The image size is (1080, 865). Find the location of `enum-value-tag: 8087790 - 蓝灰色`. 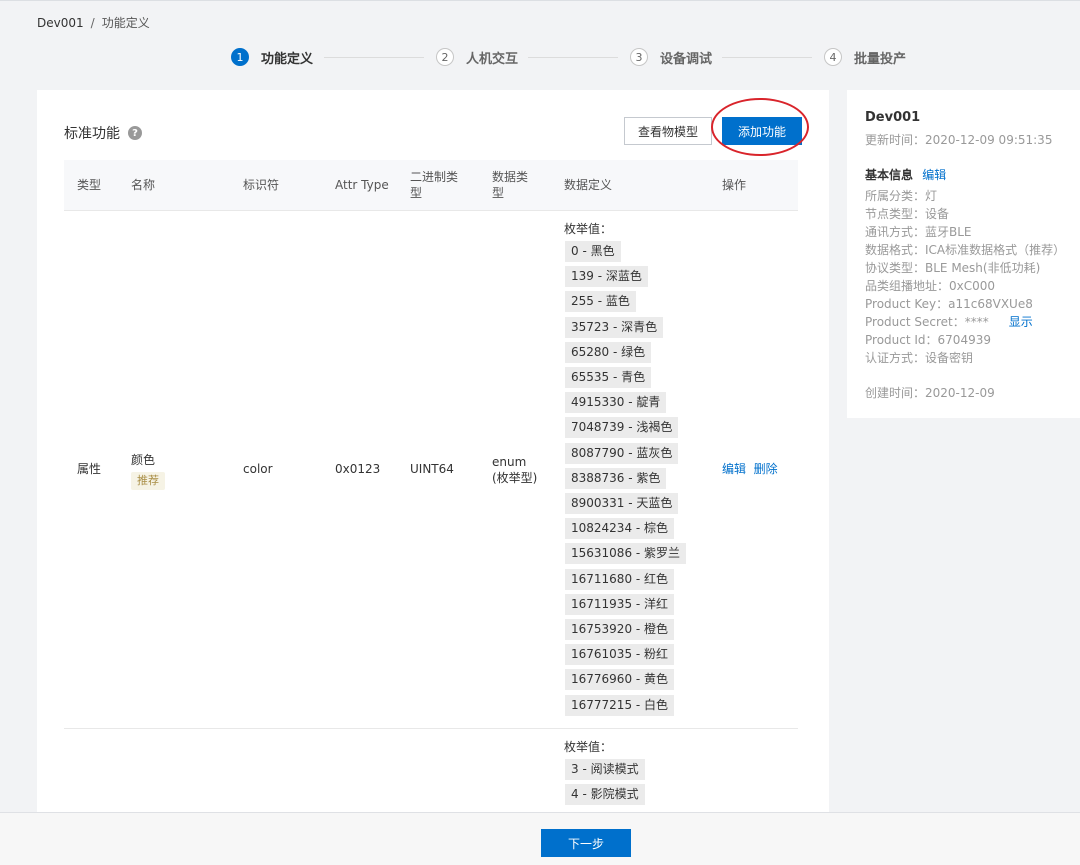

enum-value-tag: 8087790 - 蓝灰色 is located at coordinates (622, 453).